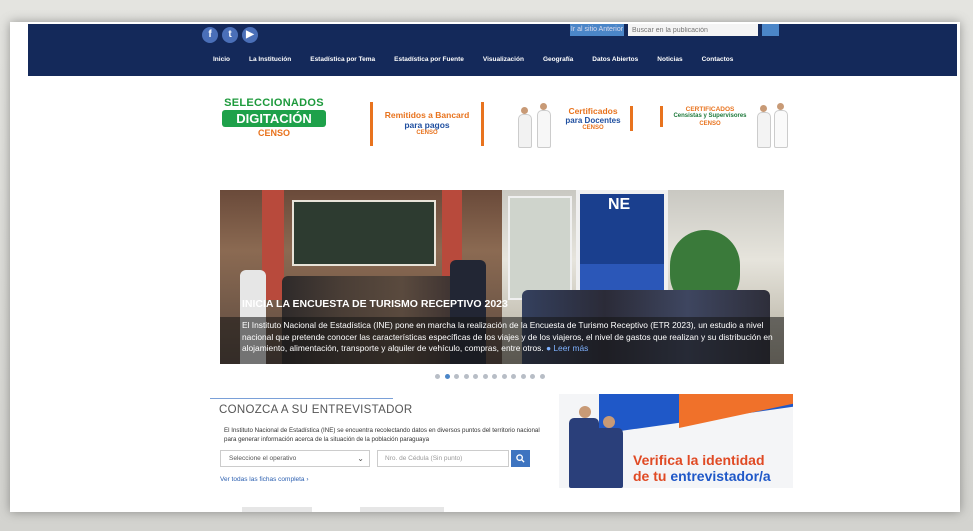 This screenshot has height=531, width=973. I want to click on banner-line: Remitidos a Bancard, so click(427, 115).